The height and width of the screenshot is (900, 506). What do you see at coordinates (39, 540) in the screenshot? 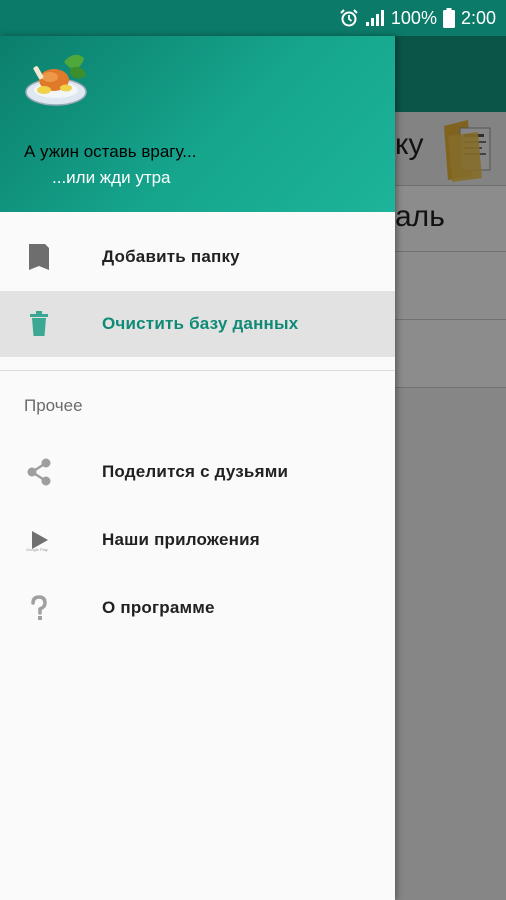
I see `google-play-icon: Google Play` at bounding box center [39, 540].